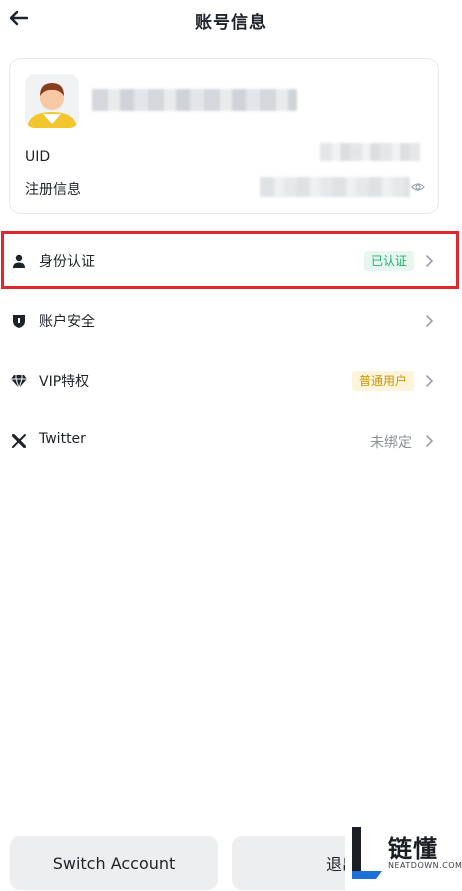 This screenshot has height=891, width=462. I want to click on uid-value-redacted, so click(370, 152).